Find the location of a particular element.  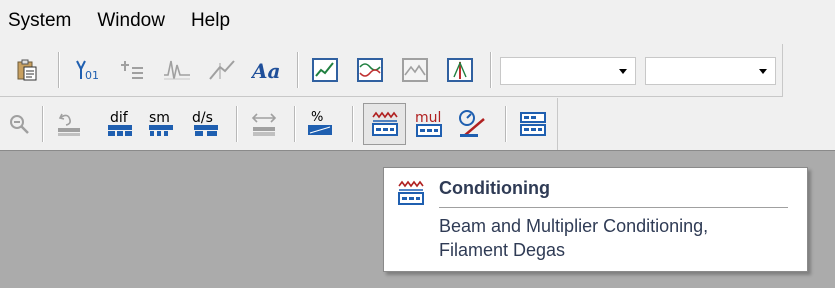

spectrum-icon is located at coordinates (177, 70).